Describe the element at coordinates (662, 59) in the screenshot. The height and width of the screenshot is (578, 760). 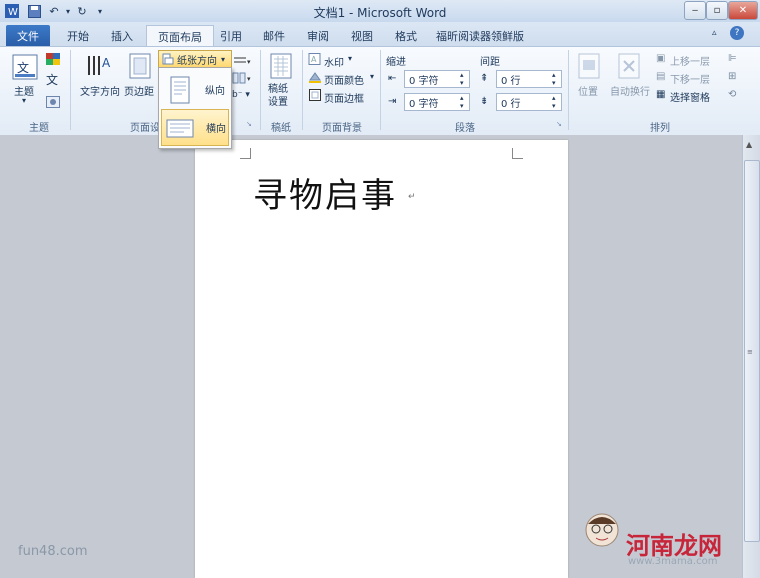
I see `bring-forward-icon: ▣` at that location.